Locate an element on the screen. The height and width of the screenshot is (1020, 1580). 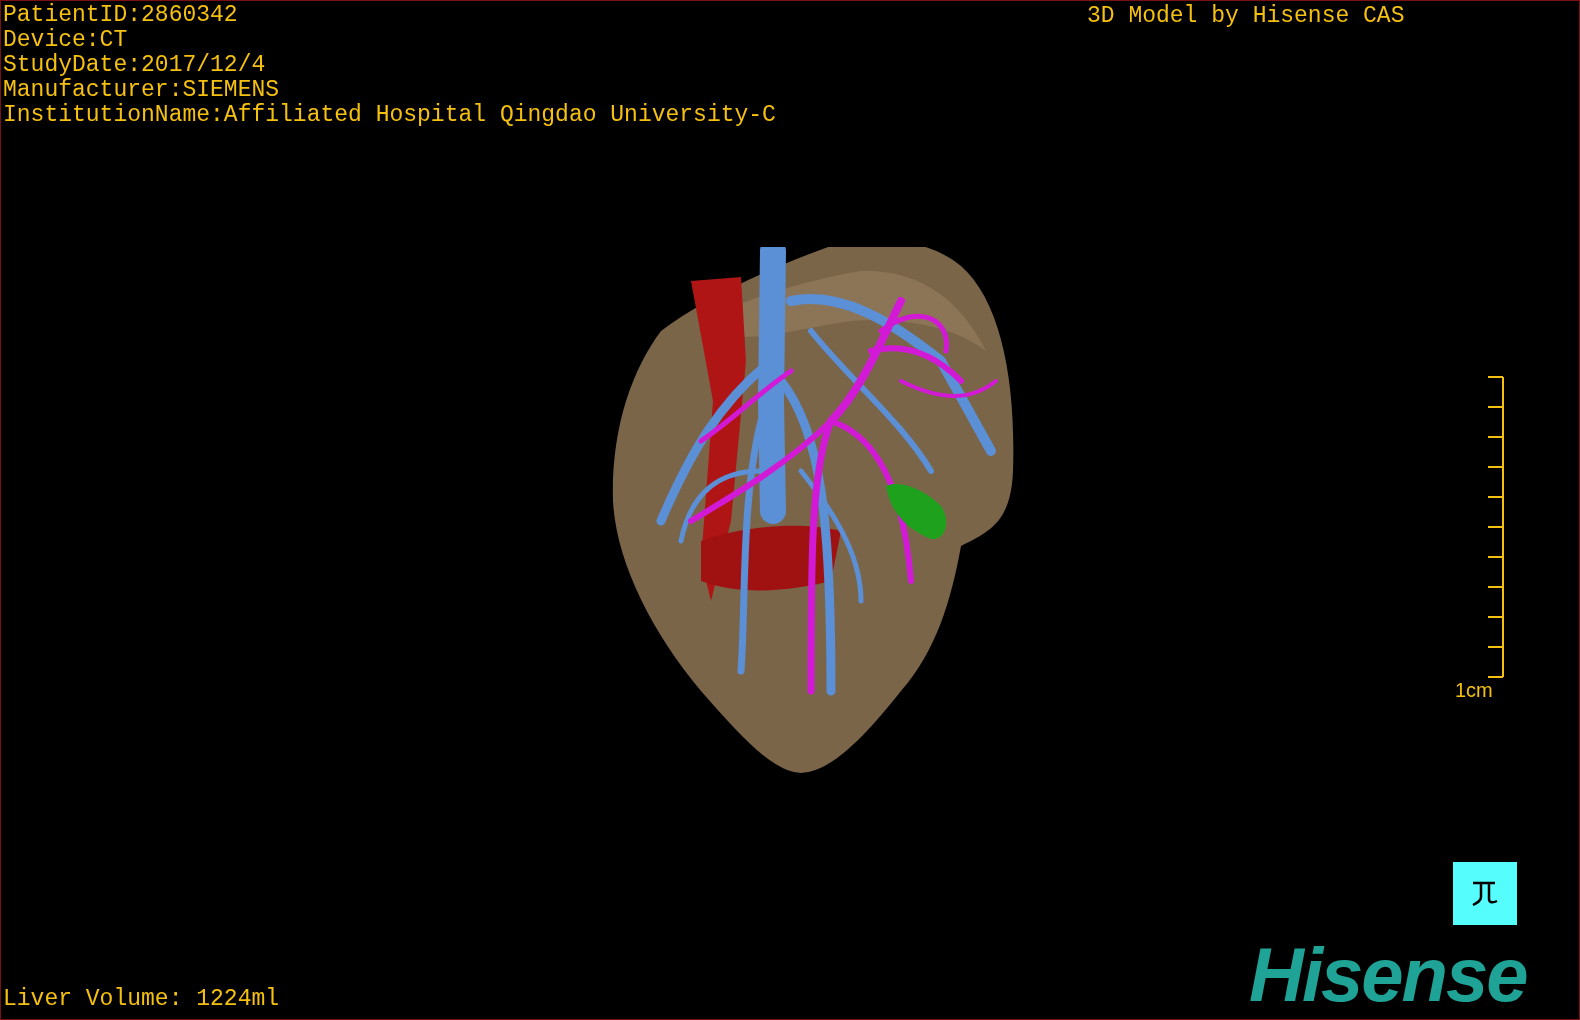
patient-info-text: Manufacturer:SIEMENS is located at coordinates (142, 90).